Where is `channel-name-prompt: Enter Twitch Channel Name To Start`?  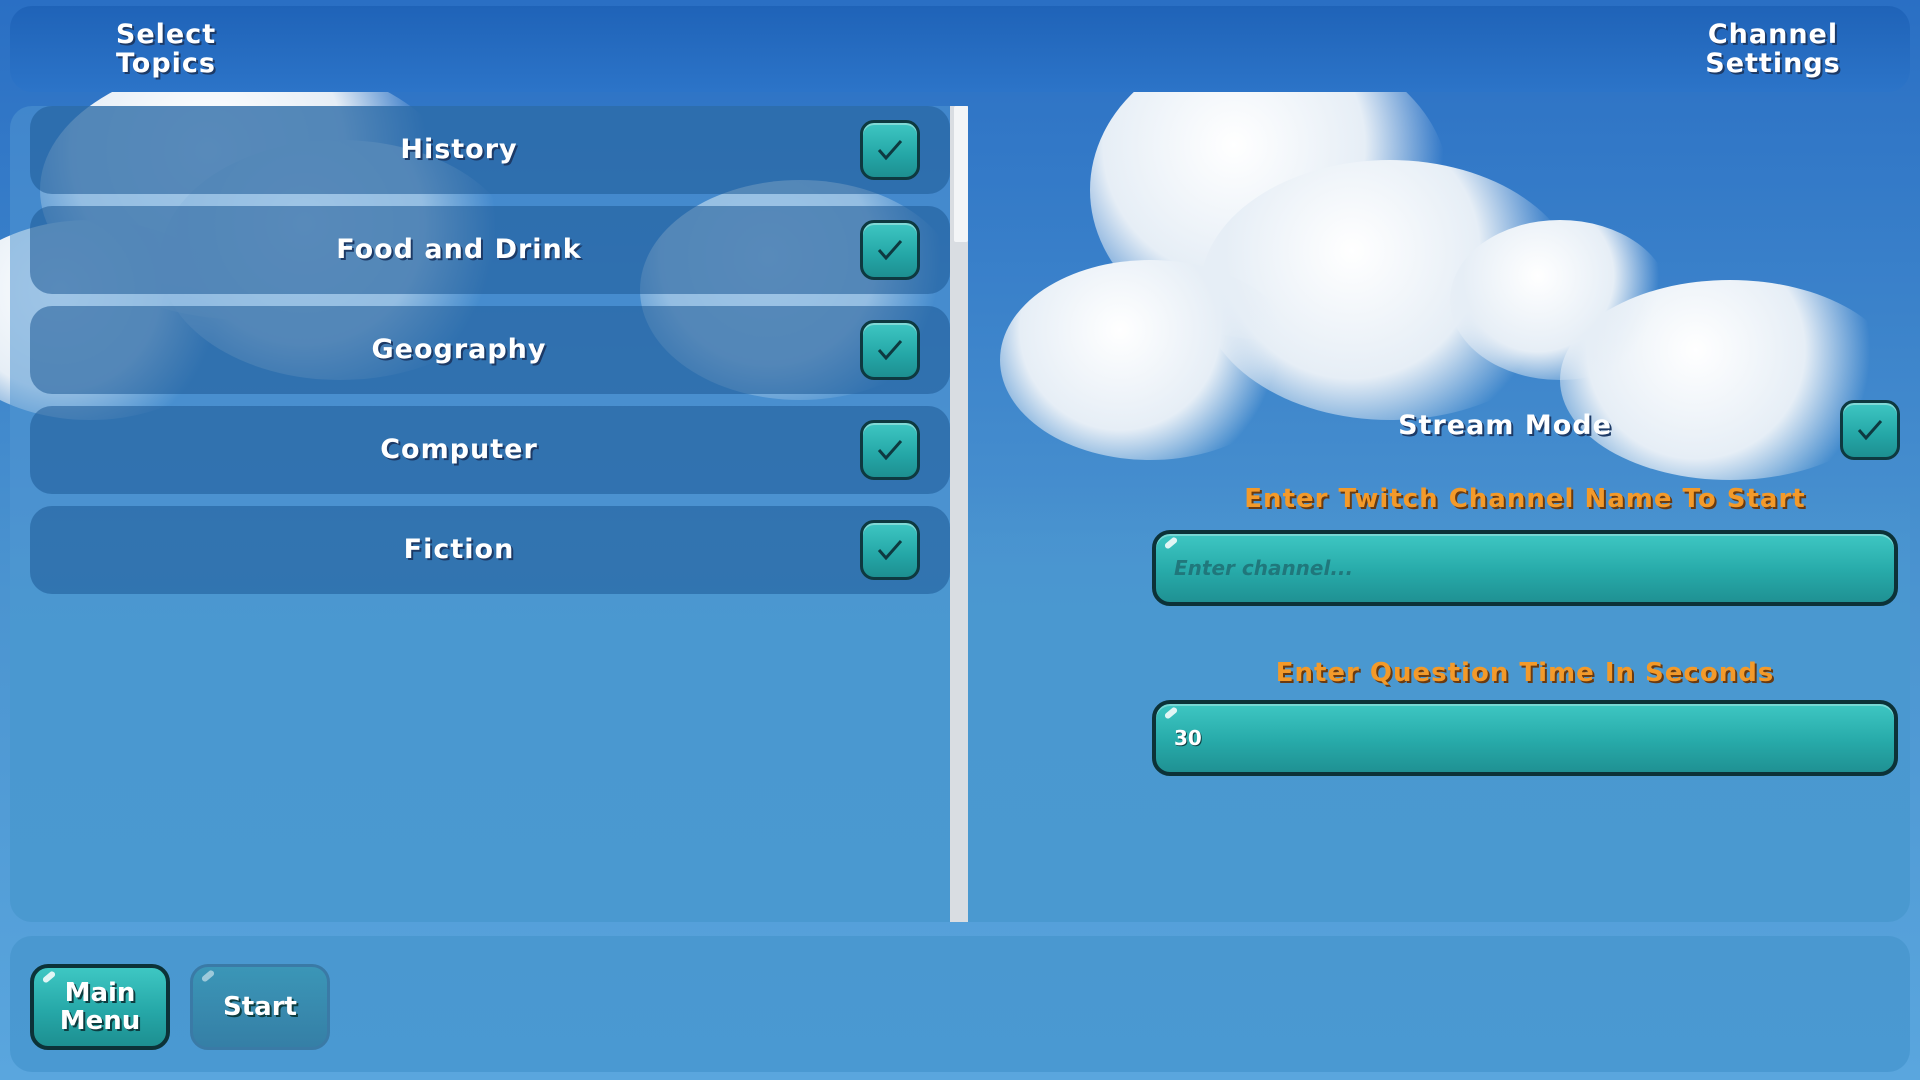
channel-name-prompt: Enter Twitch Channel Name To Start is located at coordinates (1525, 499).